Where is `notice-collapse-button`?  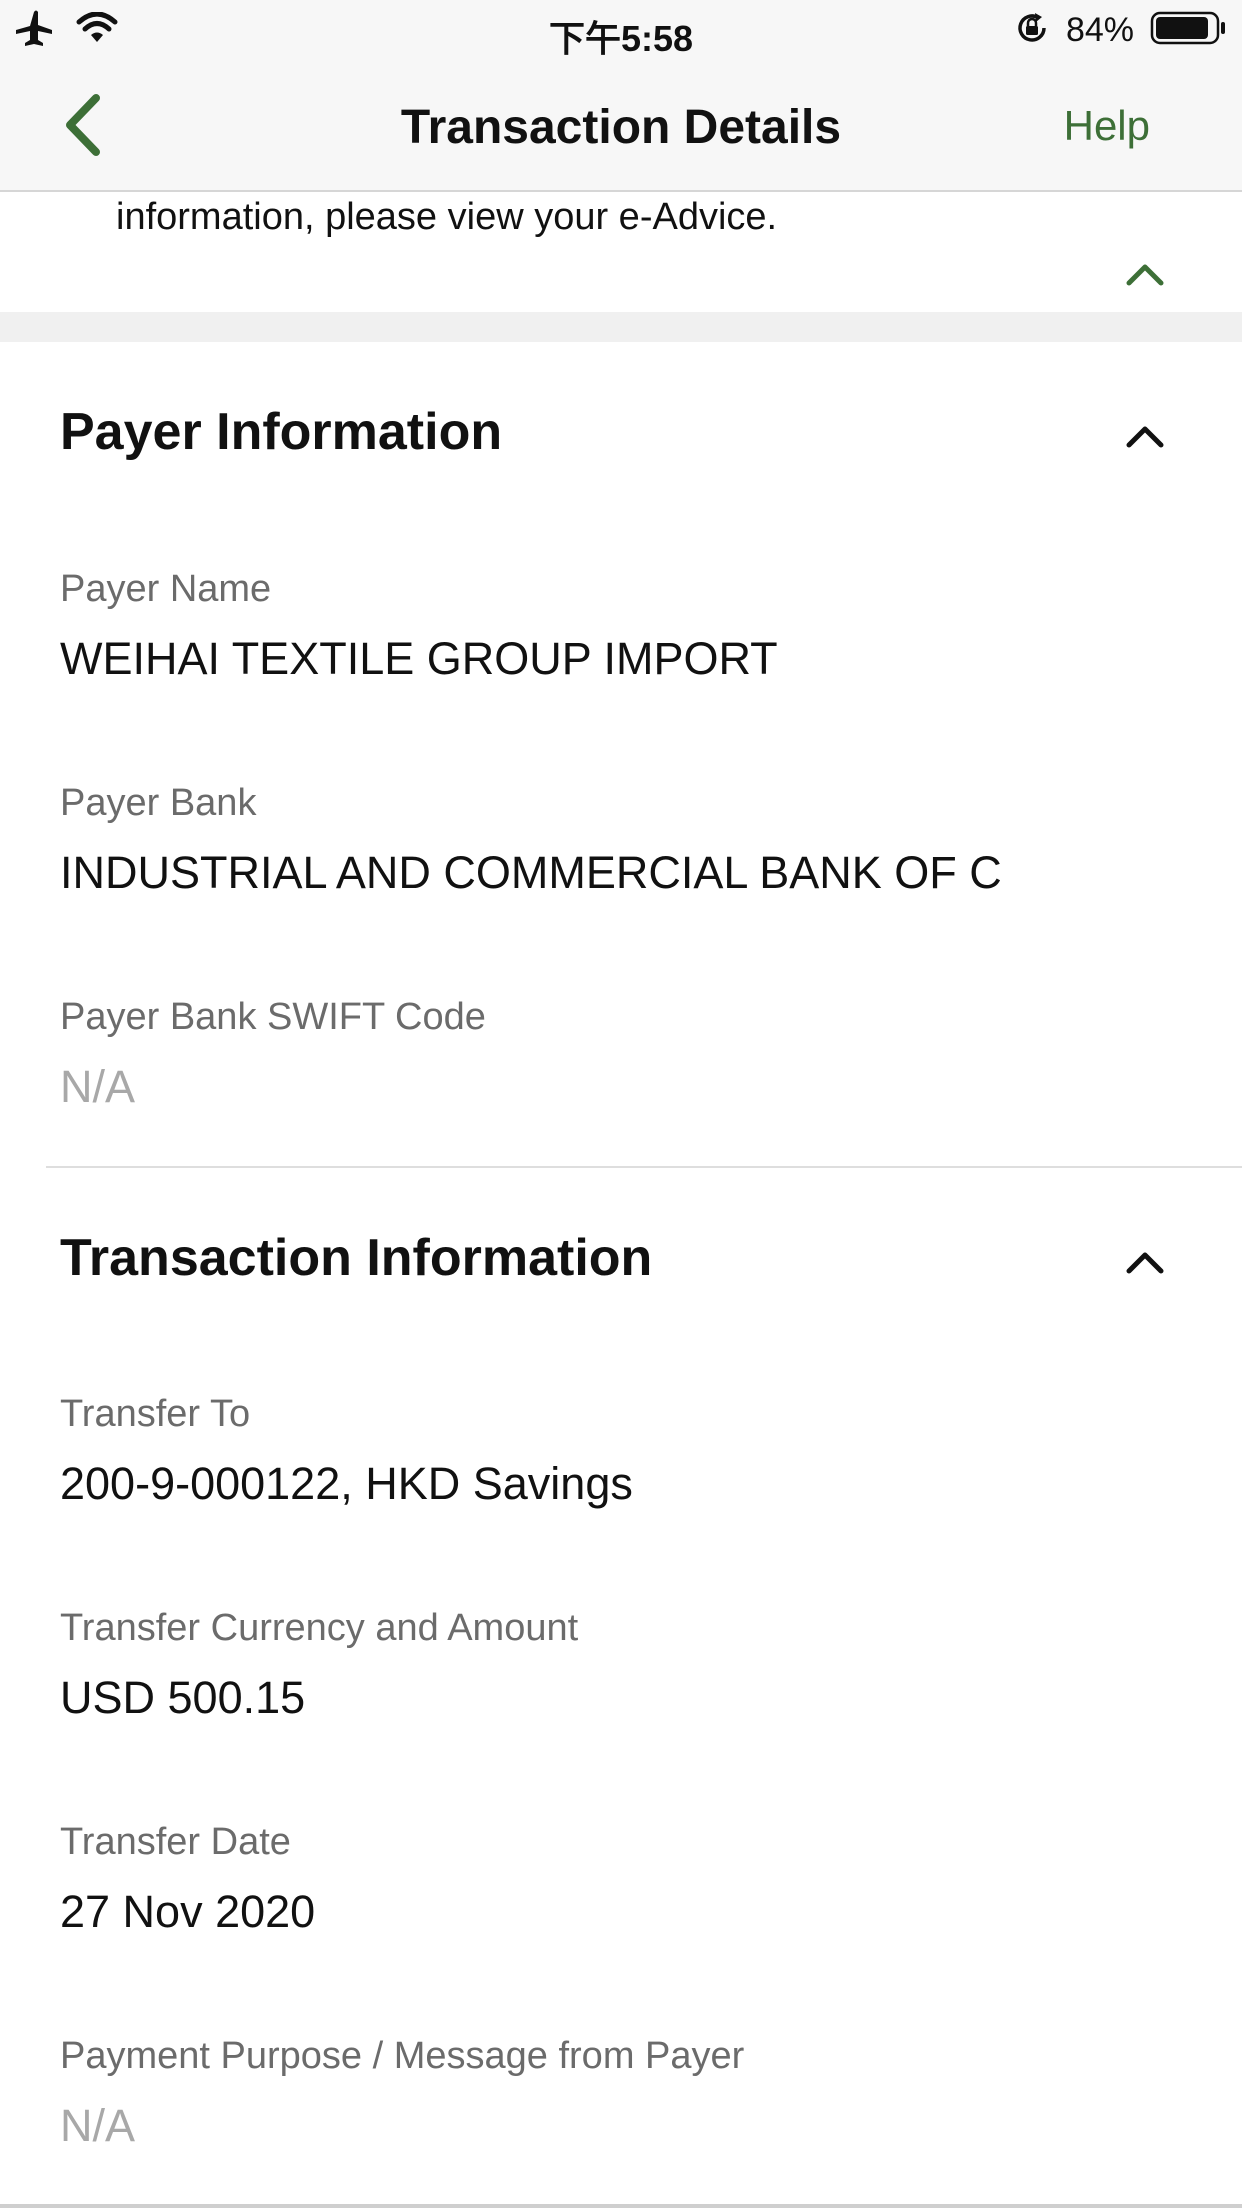
notice-collapse-button is located at coordinates (1145, 276).